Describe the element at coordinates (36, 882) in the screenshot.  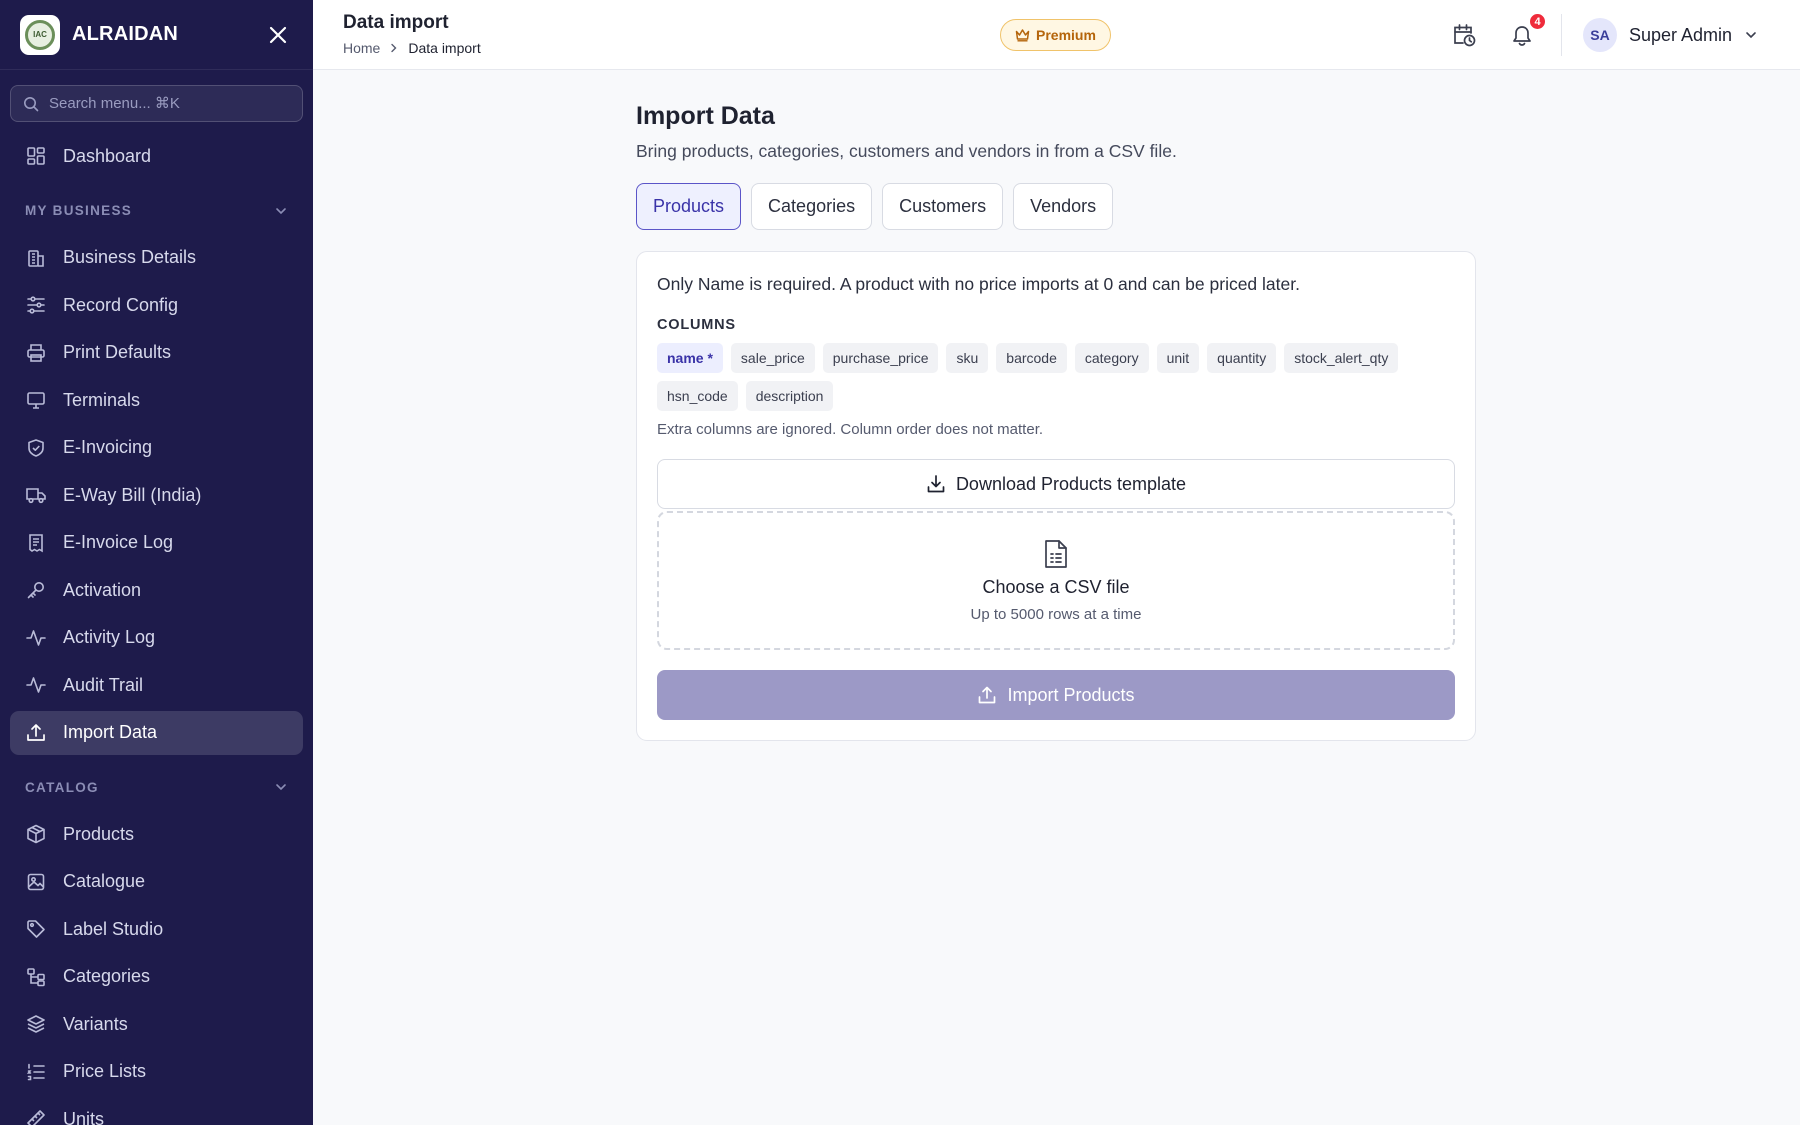
I see `image-icon` at that location.